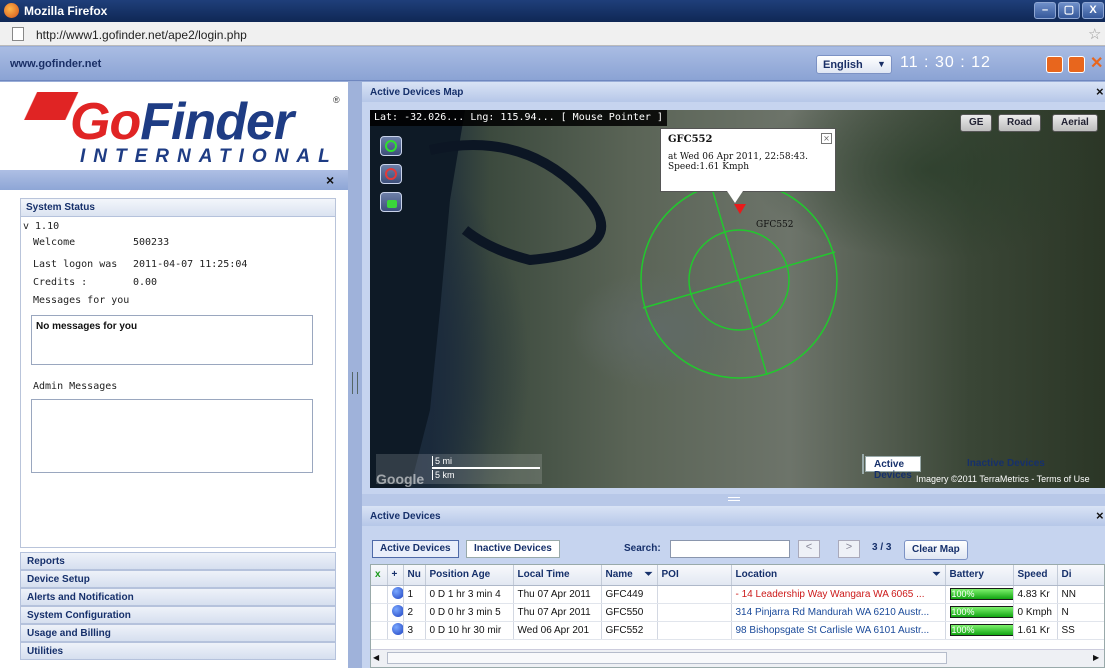 This screenshot has width=1105, height=668. I want to click on horizontal-scrollbar: ◀ ▶, so click(737, 658).